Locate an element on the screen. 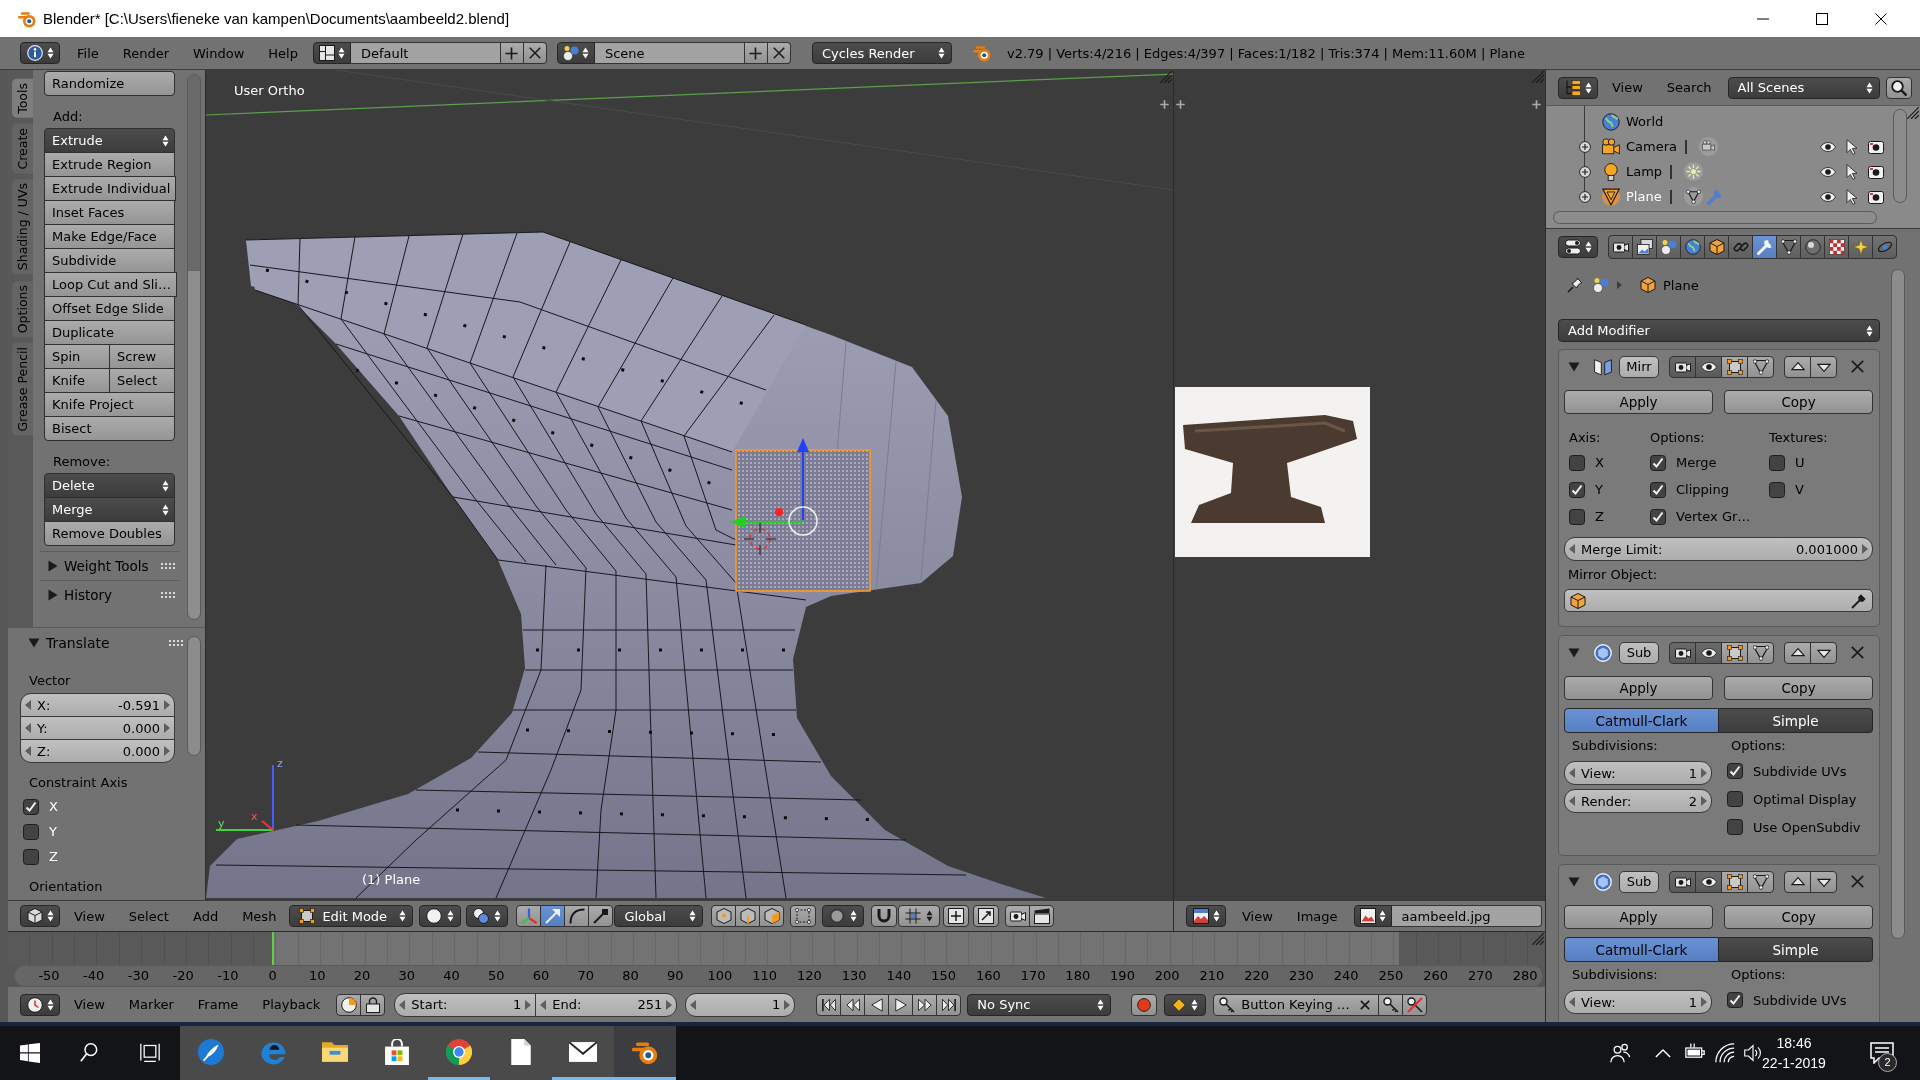 Image resolution: width=1920 pixels, height=1080 pixels. image-canvas is located at coordinates (1359, 485).